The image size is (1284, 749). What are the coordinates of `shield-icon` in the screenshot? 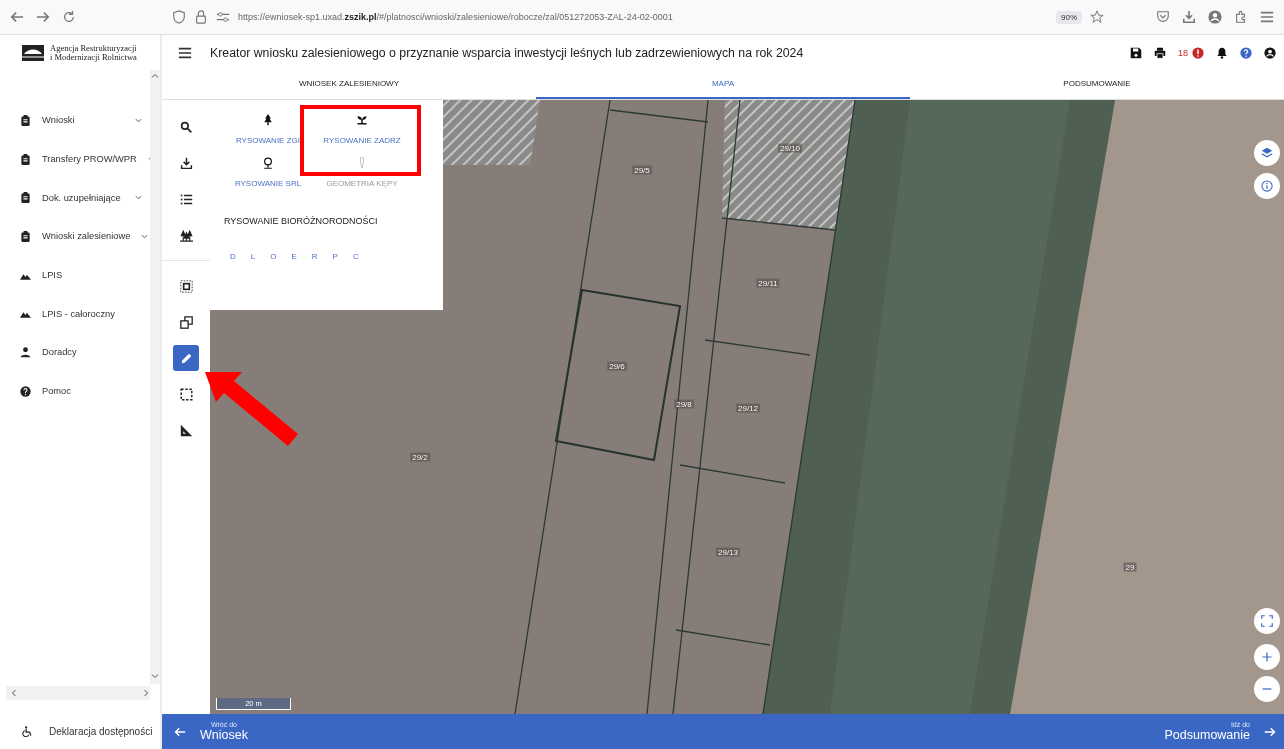 It's located at (179, 17).